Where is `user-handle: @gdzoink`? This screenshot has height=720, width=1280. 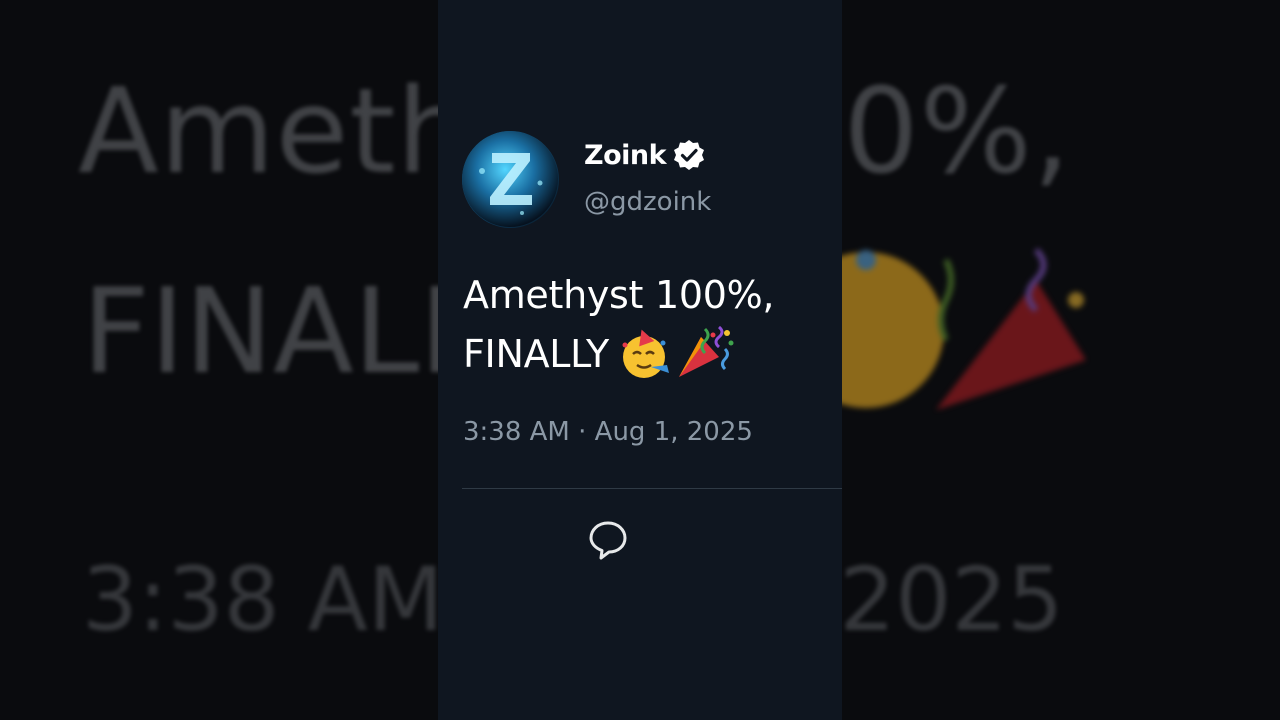 user-handle: @gdzoink is located at coordinates (647, 202).